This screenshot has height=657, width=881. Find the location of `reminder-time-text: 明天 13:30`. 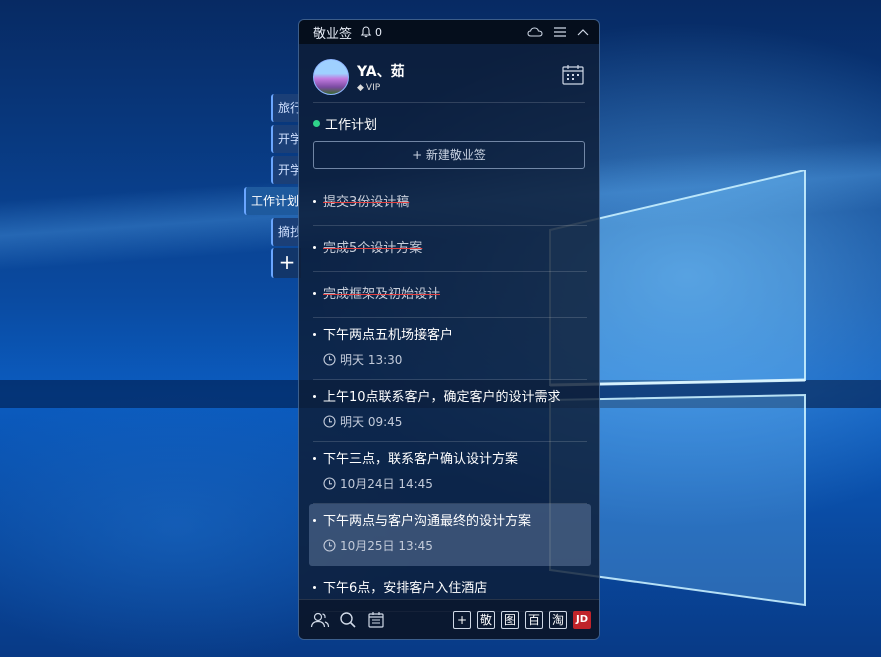

reminder-time-text: 明天 13:30 is located at coordinates (371, 360).